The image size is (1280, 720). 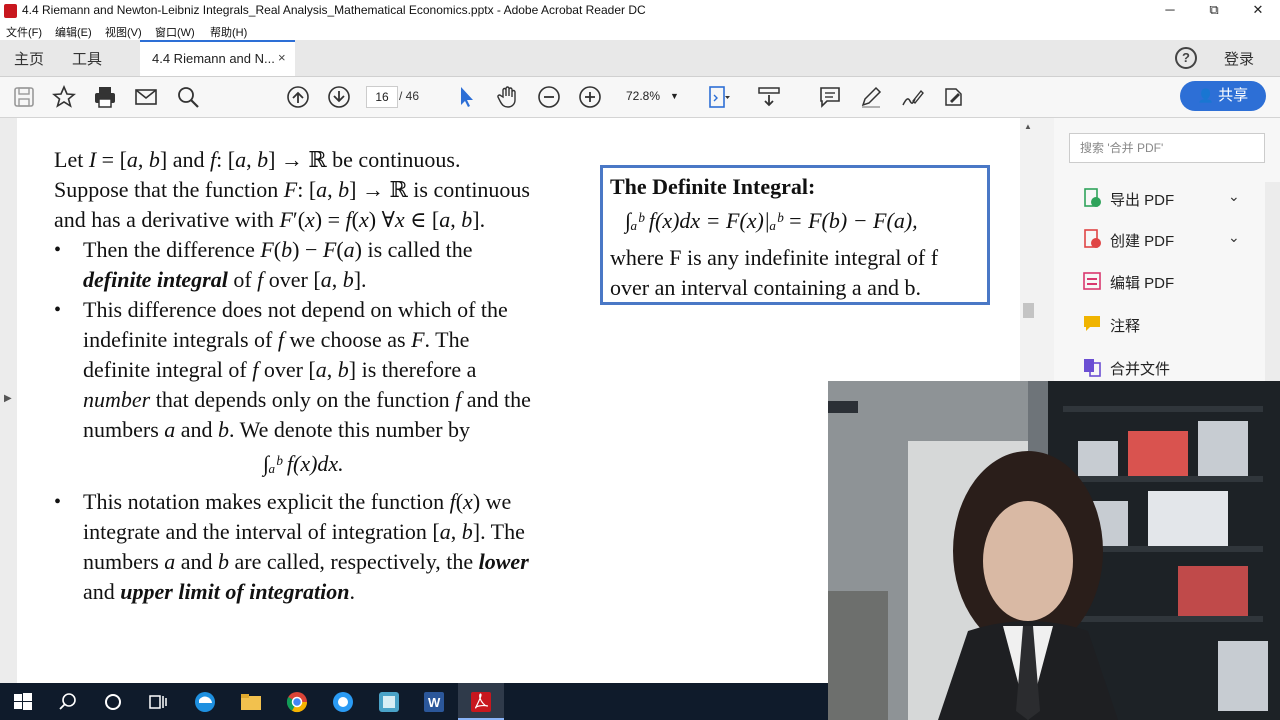 I want to click on taskbar-active-app, so click(x=481, y=701).